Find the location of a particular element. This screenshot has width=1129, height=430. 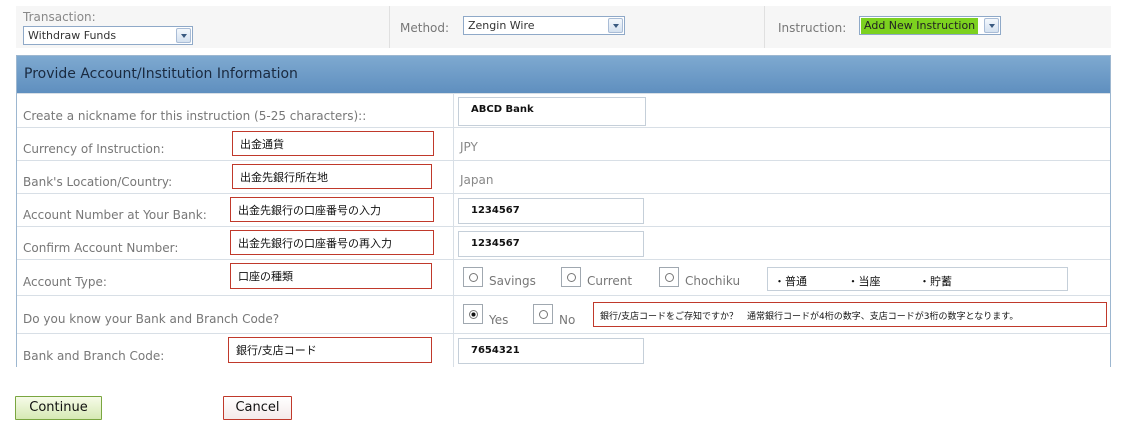

know-code-label: Do you know your Bank and Branch Code? is located at coordinates (151, 319).